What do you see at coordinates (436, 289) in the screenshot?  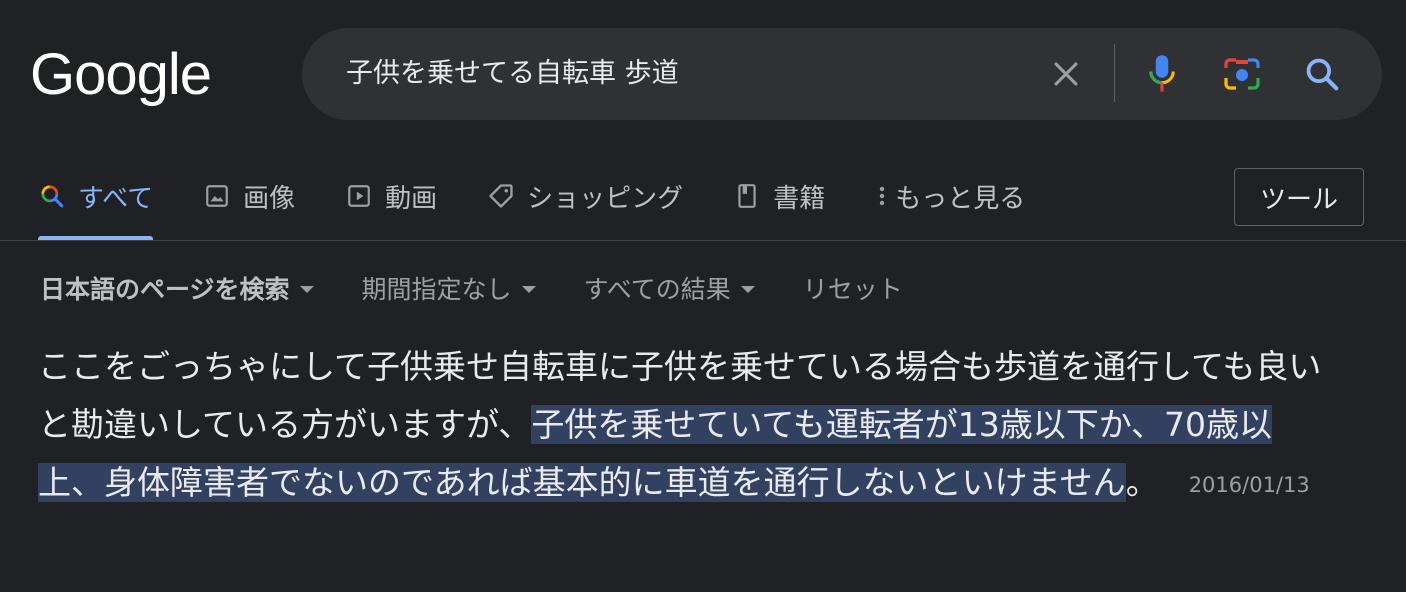 I see `filter-label: 期間指定なし` at bounding box center [436, 289].